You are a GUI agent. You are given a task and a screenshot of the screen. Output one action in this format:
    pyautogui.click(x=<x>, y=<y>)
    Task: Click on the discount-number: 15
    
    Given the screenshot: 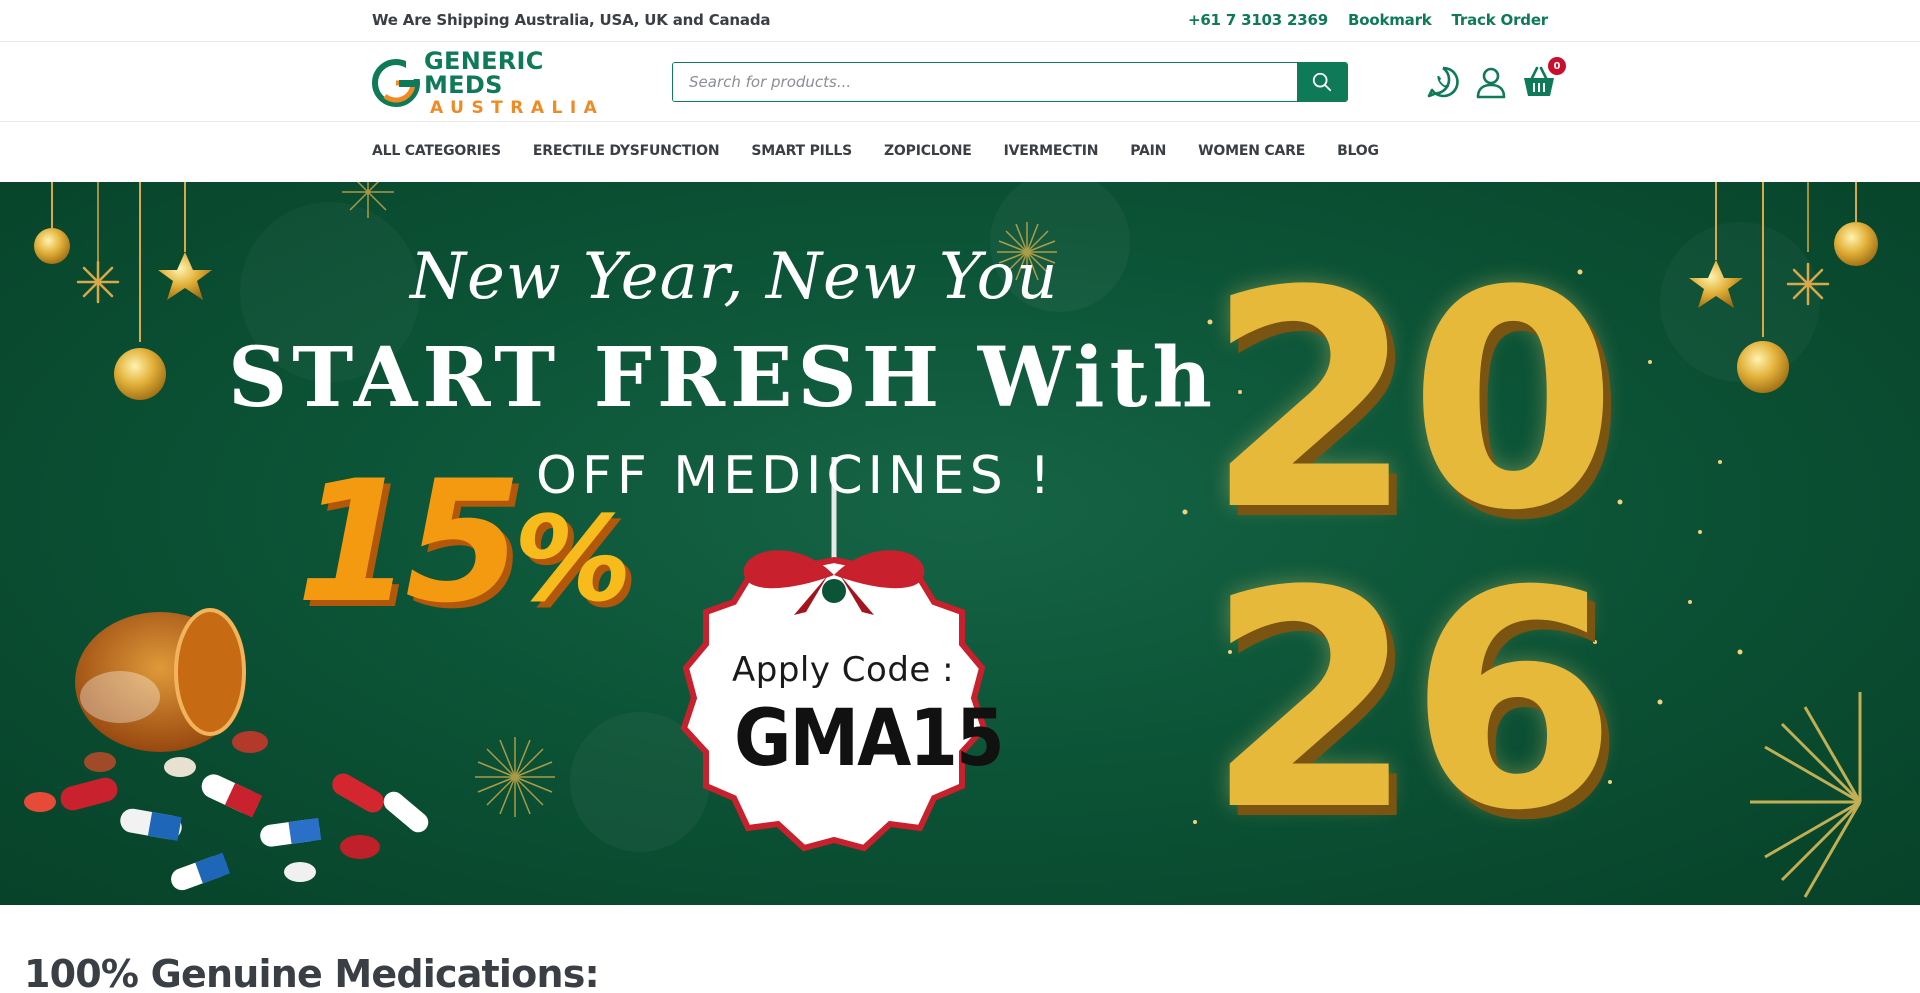 What is the action you would take?
    pyautogui.click(x=409, y=542)
    